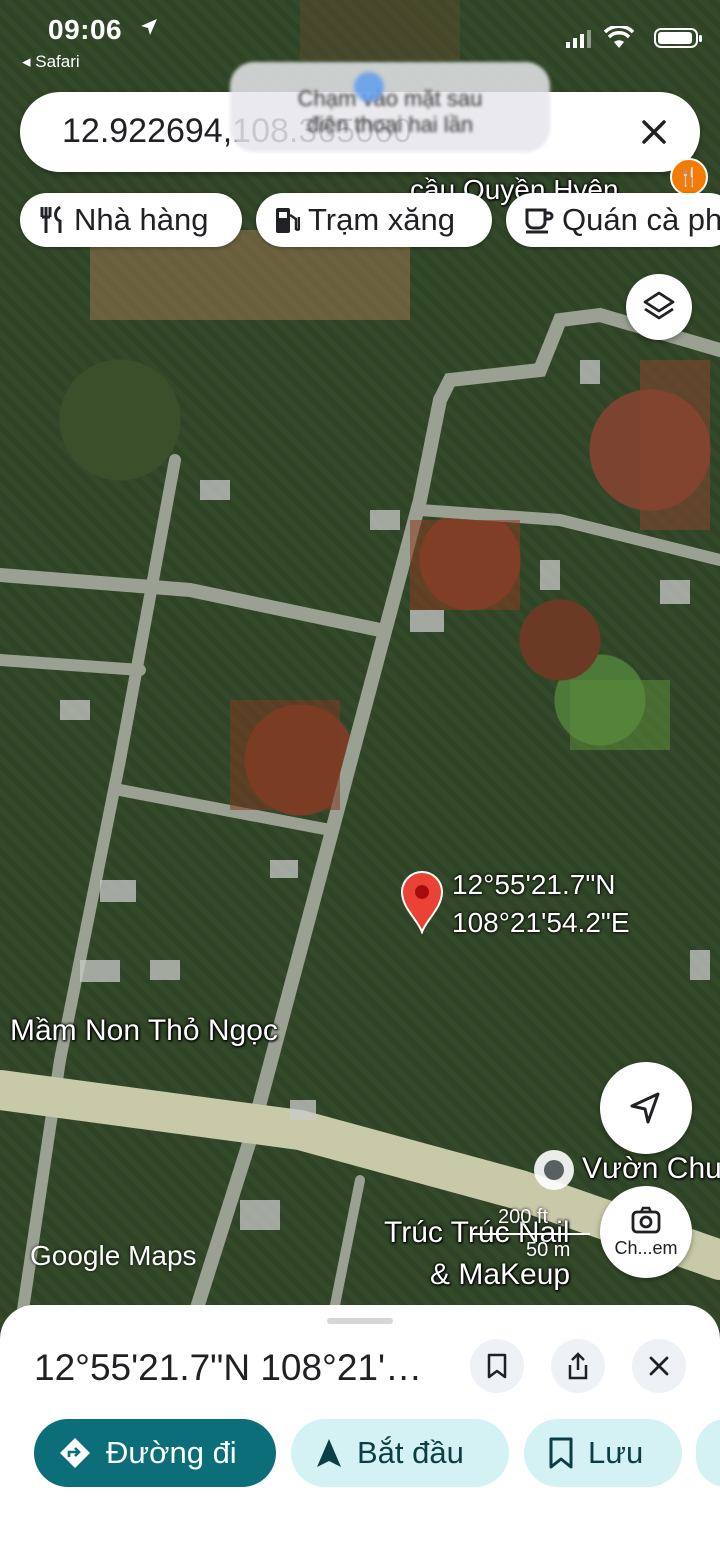 This screenshot has height=1557, width=720. Describe the element at coordinates (554, 1170) in the screenshot. I see `garden-poi-icon` at that location.